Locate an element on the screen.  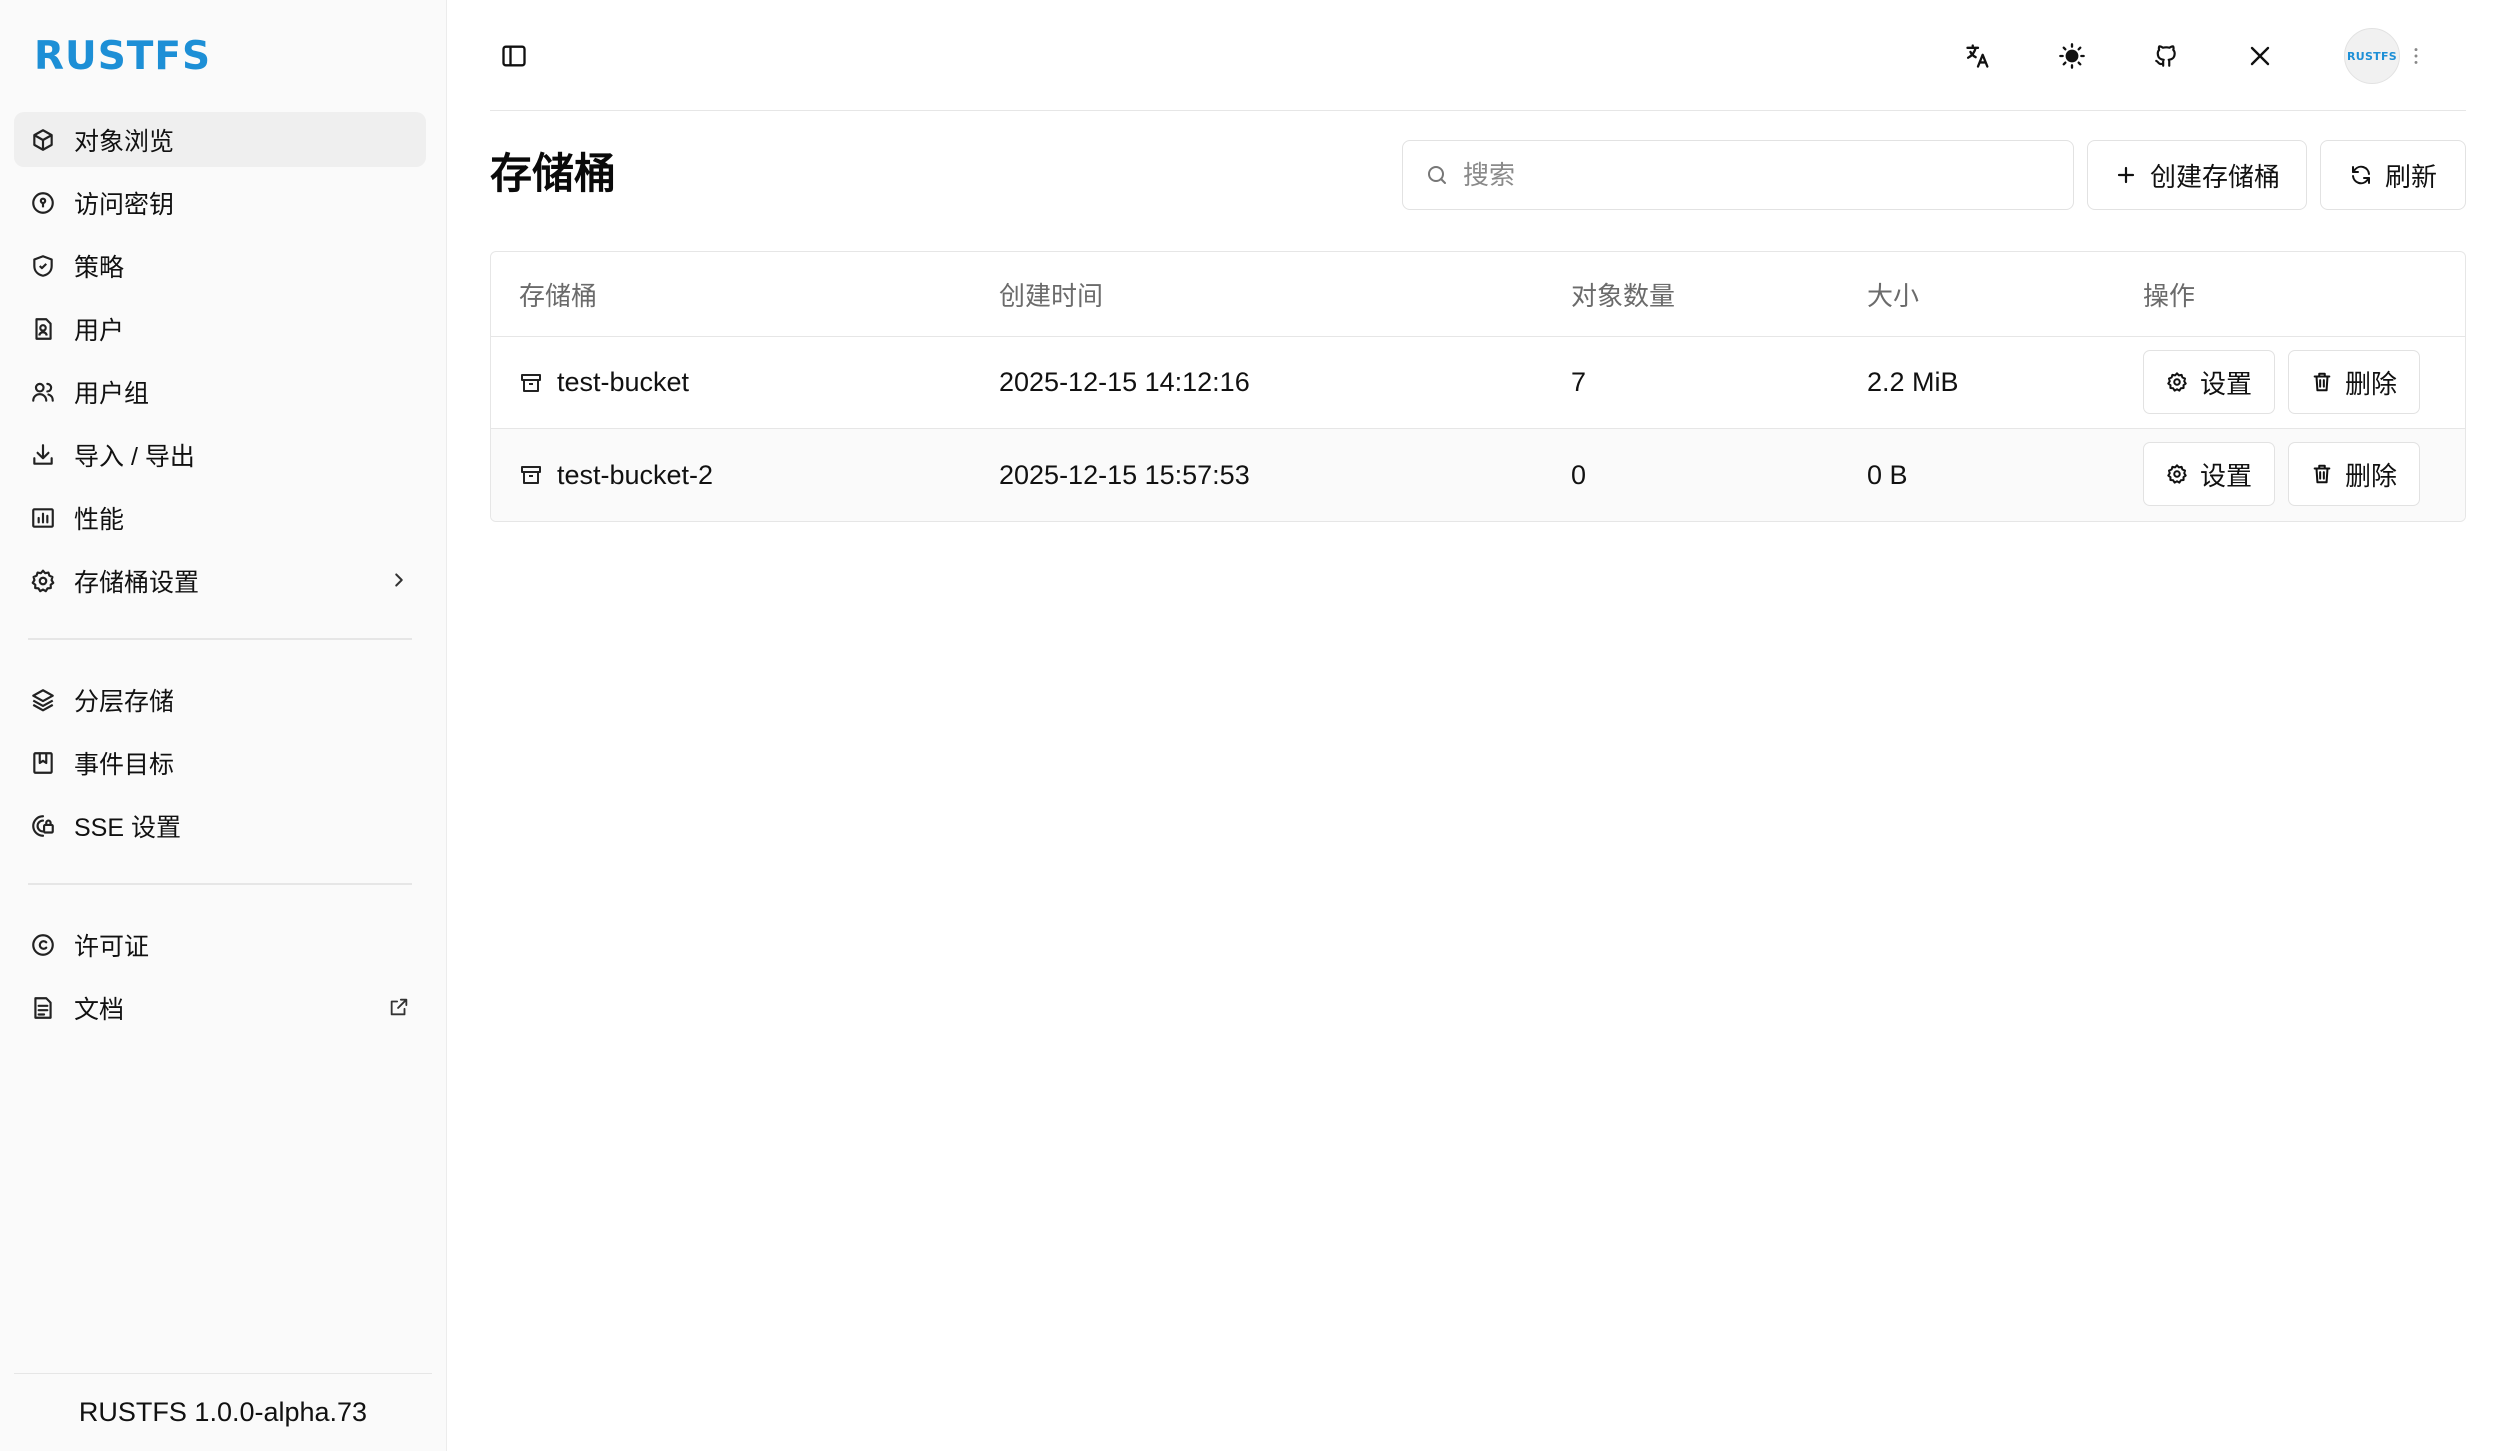
create-bucket-label: 创建存储桶 is located at coordinates (2214, 176).